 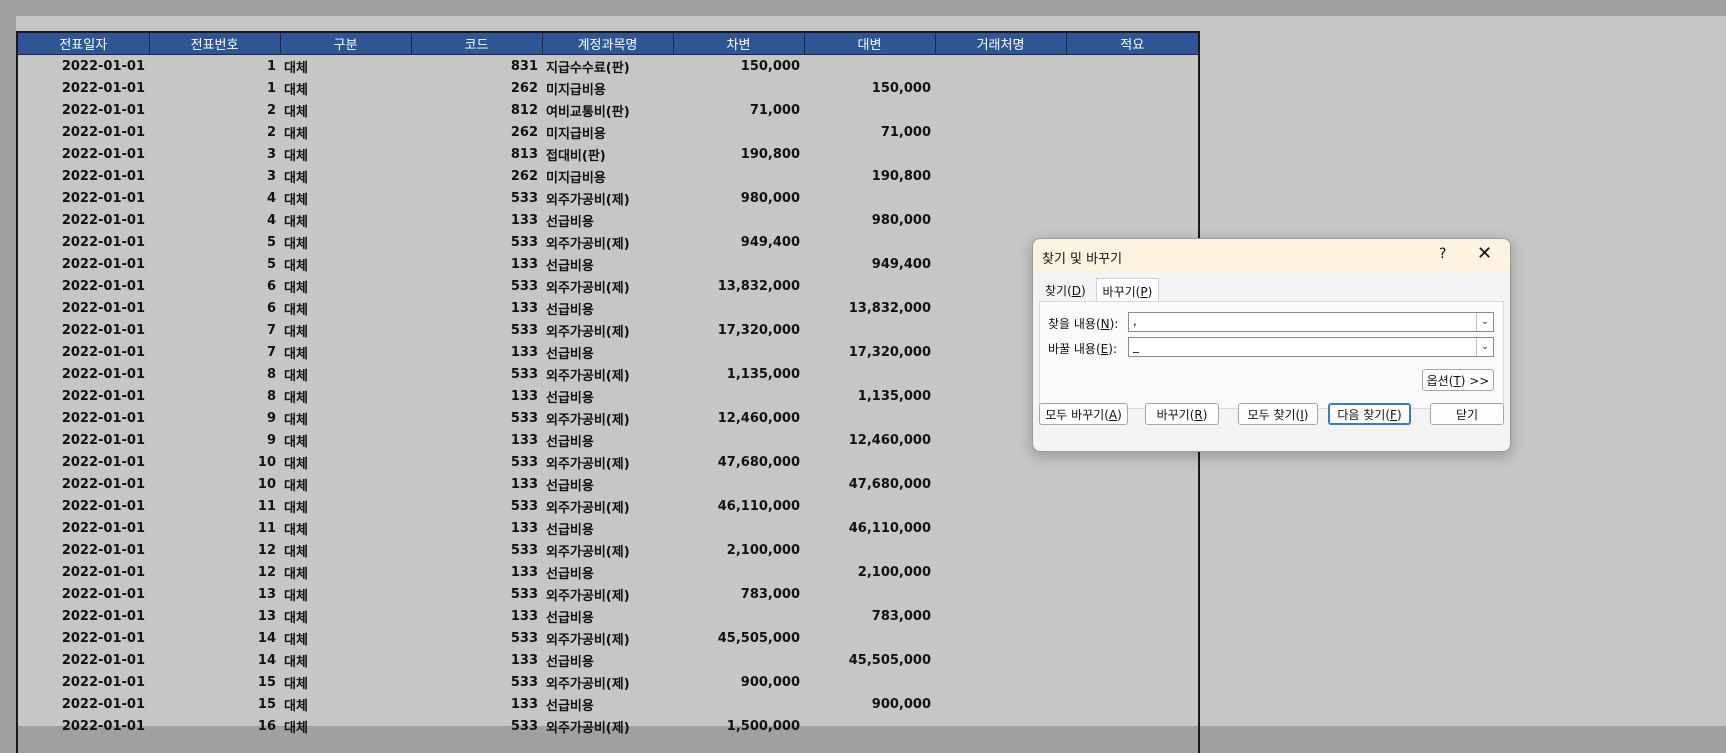 What do you see at coordinates (214, 330) in the screenshot?
I see `table-cell: 7` at bounding box center [214, 330].